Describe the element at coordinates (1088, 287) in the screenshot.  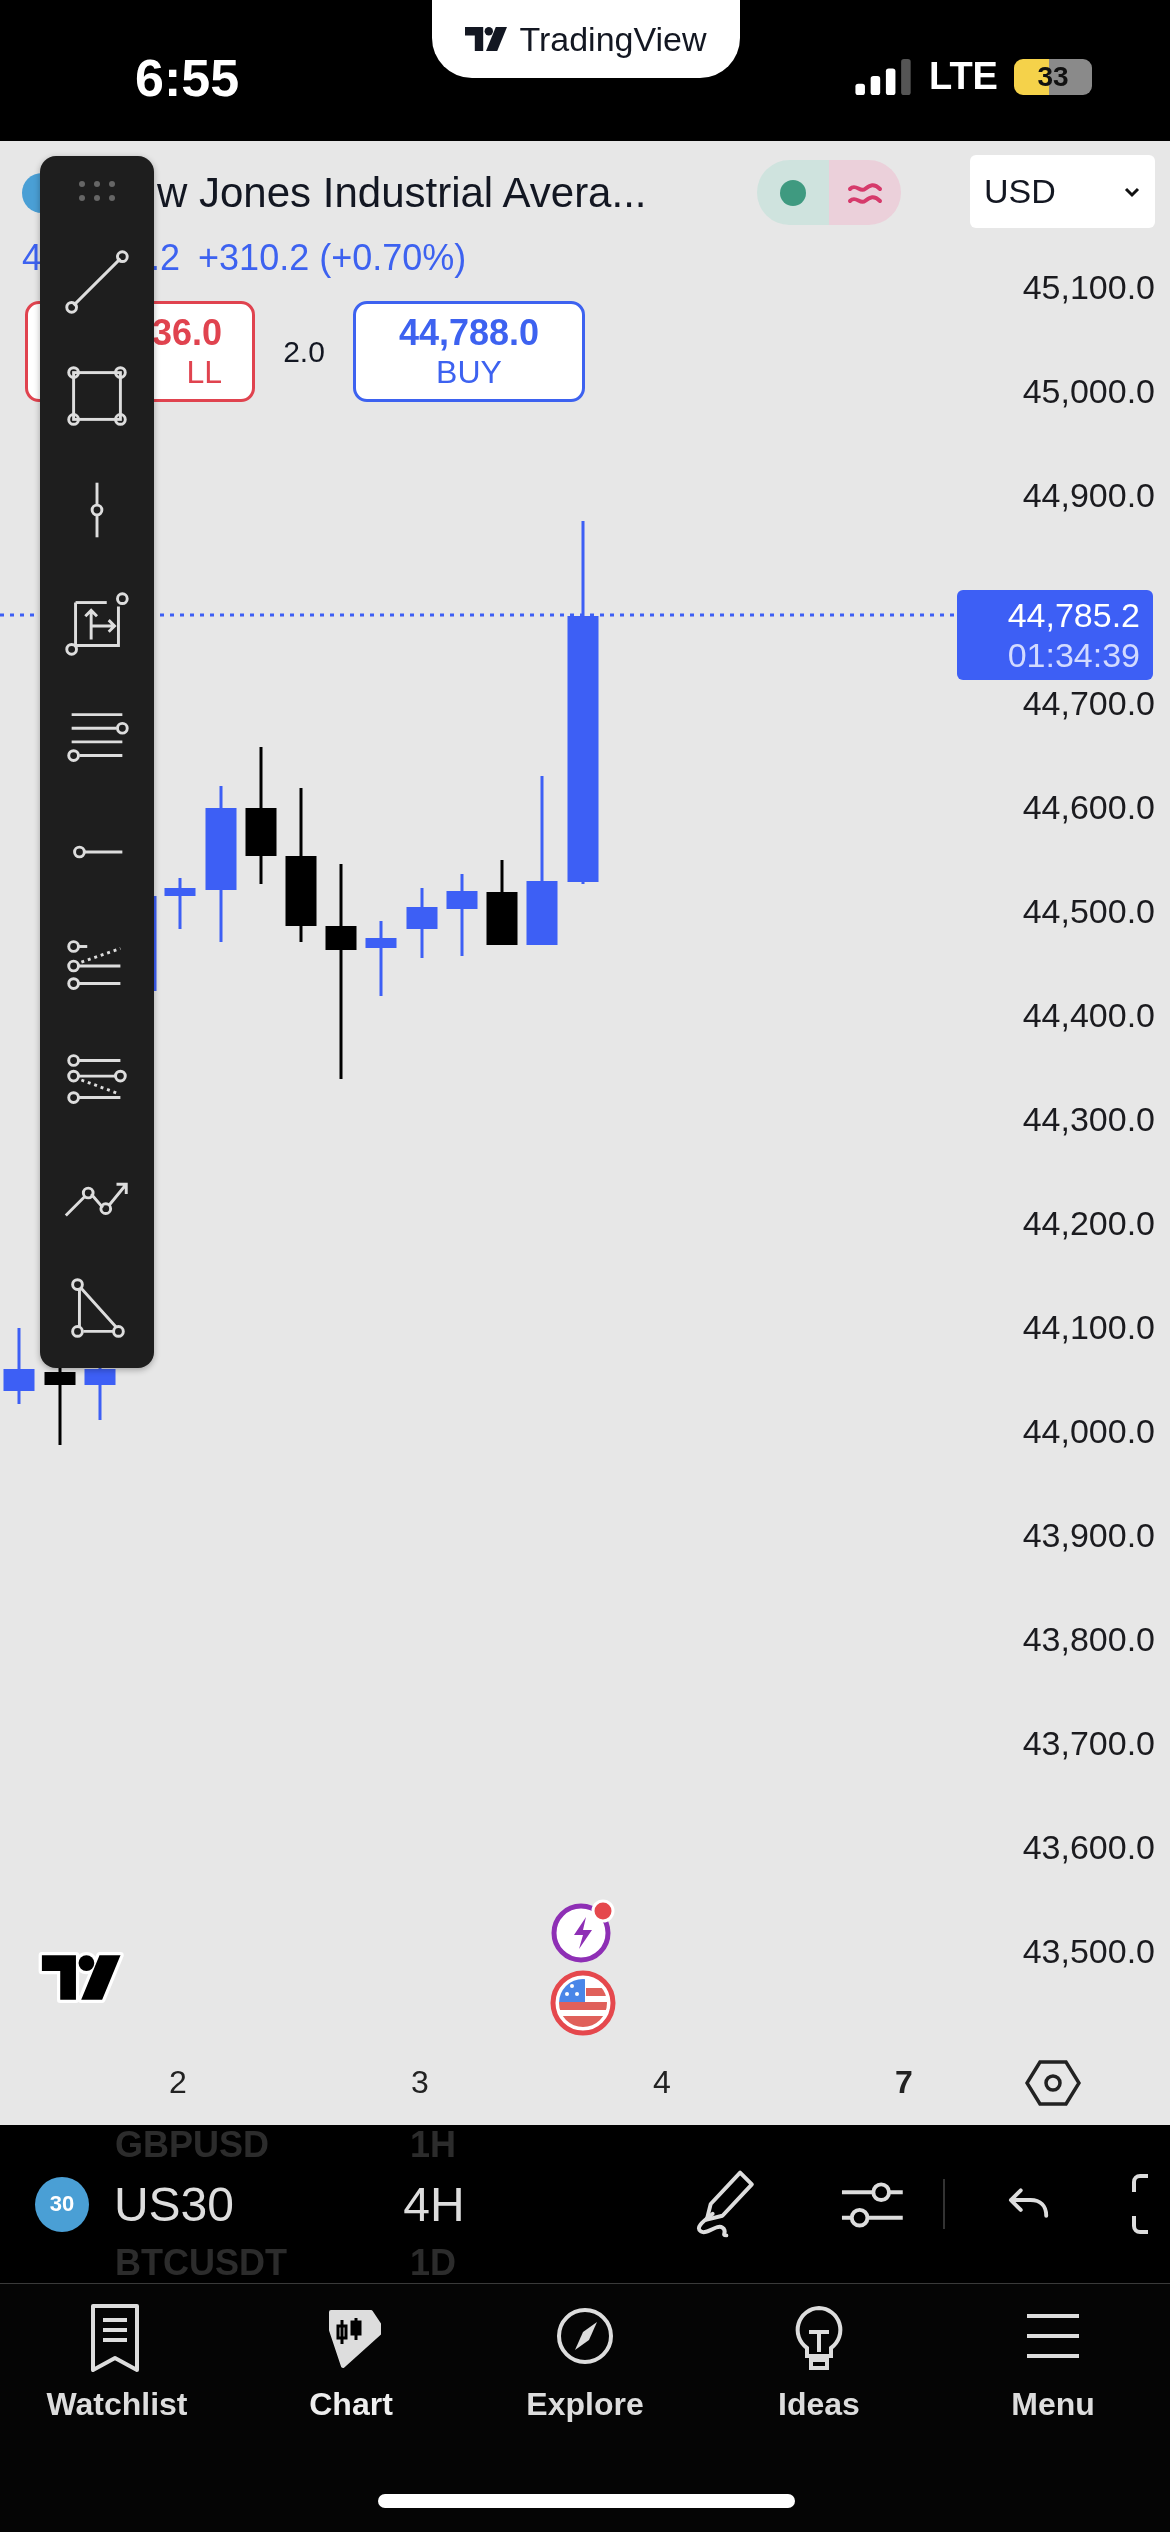
I see `price-axis-label: 45,100.0` at that location.